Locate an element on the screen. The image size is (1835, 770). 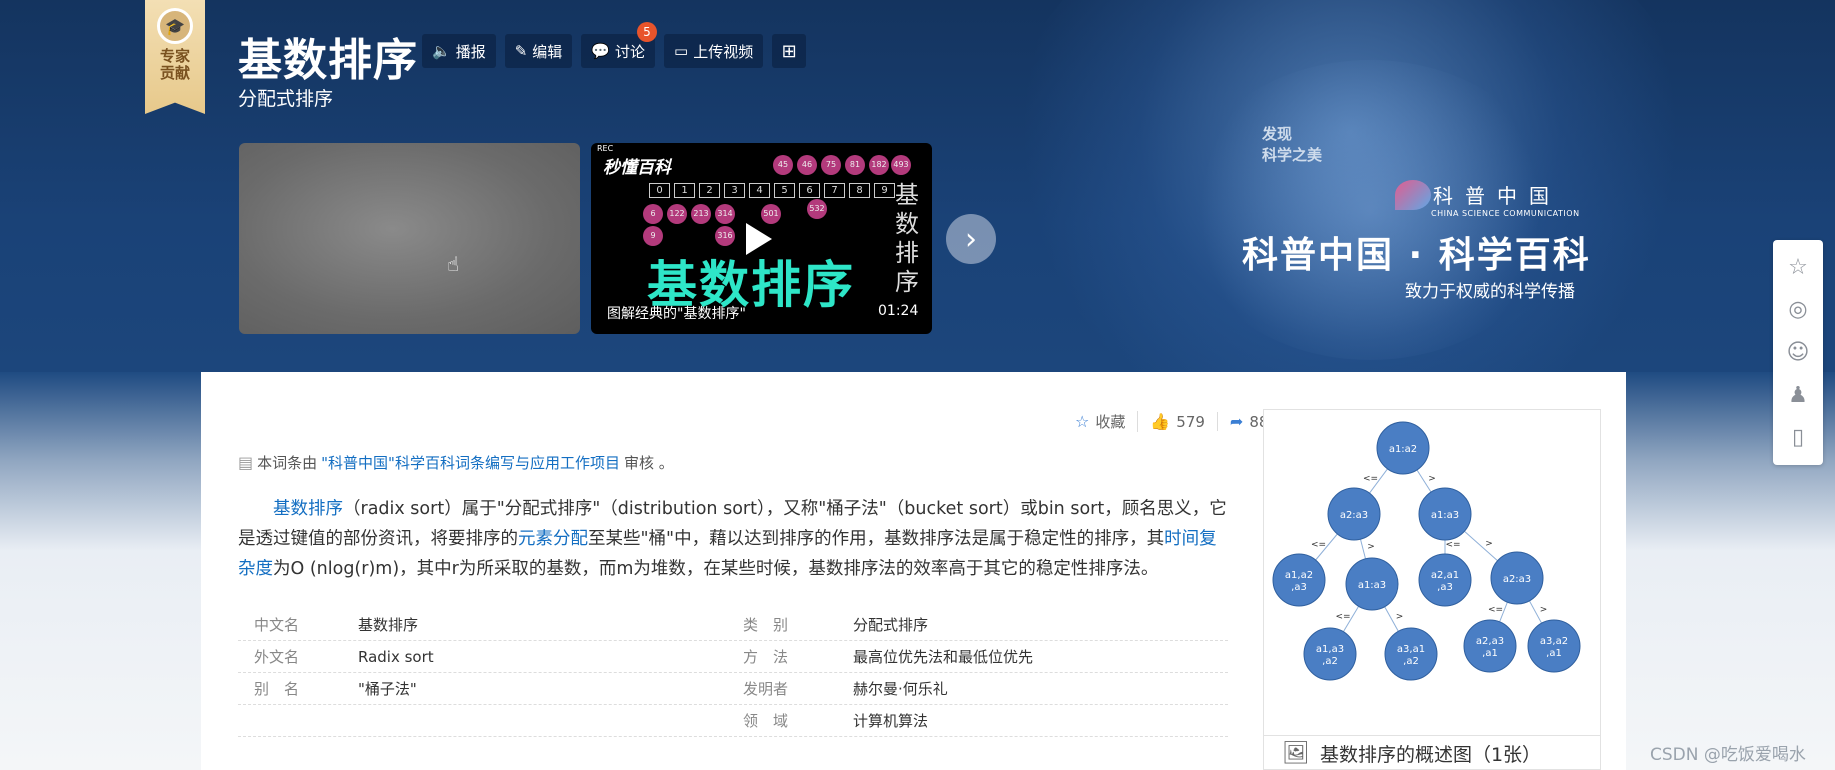
tree-node-label: a2,a3 is located at coordinates (1490, 641).